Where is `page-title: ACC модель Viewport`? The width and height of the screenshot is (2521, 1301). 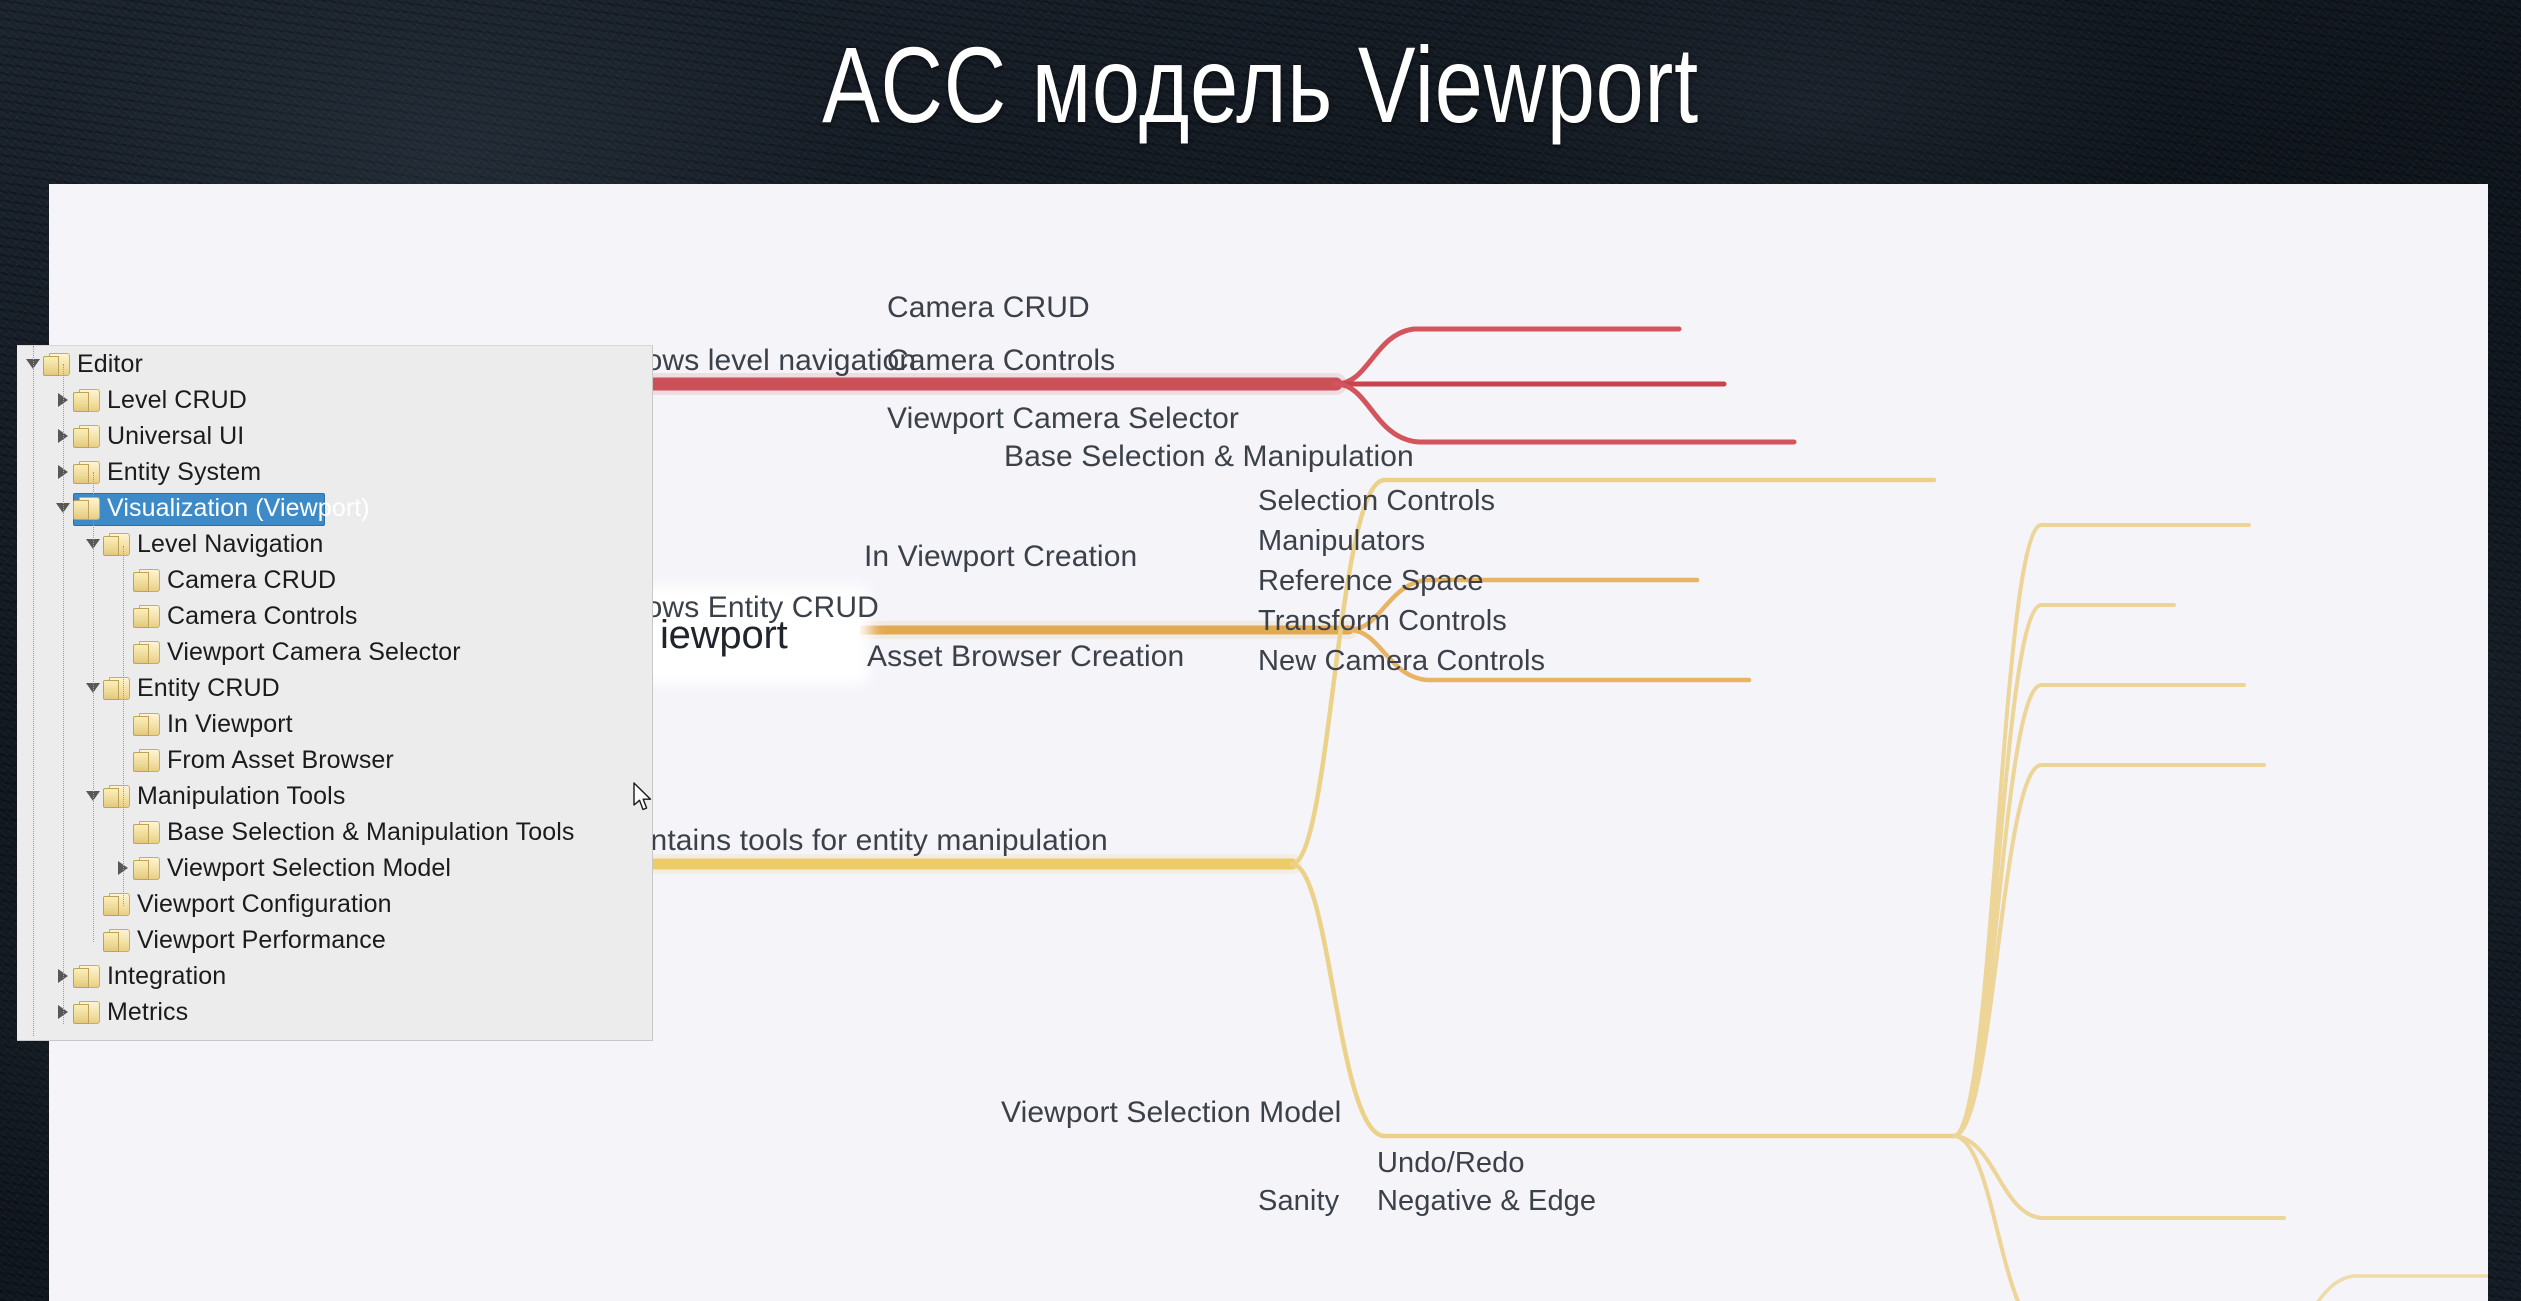 page-title: ACC модель Viewport is located at coordinates (1260, 84).